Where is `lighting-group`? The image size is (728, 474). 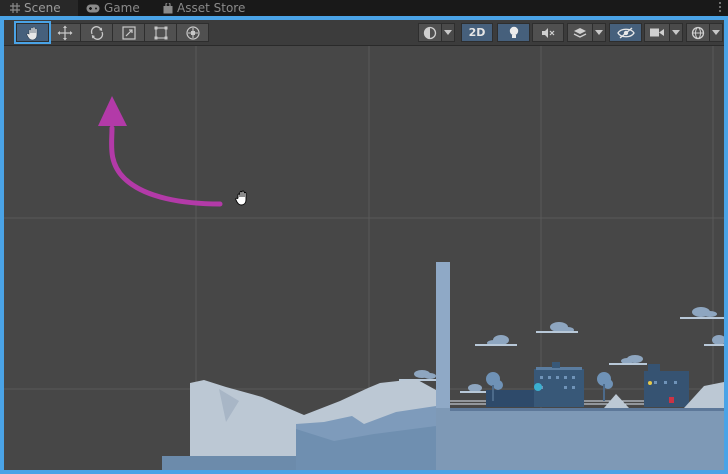
lighting-group is located at coordinates (513, 32).